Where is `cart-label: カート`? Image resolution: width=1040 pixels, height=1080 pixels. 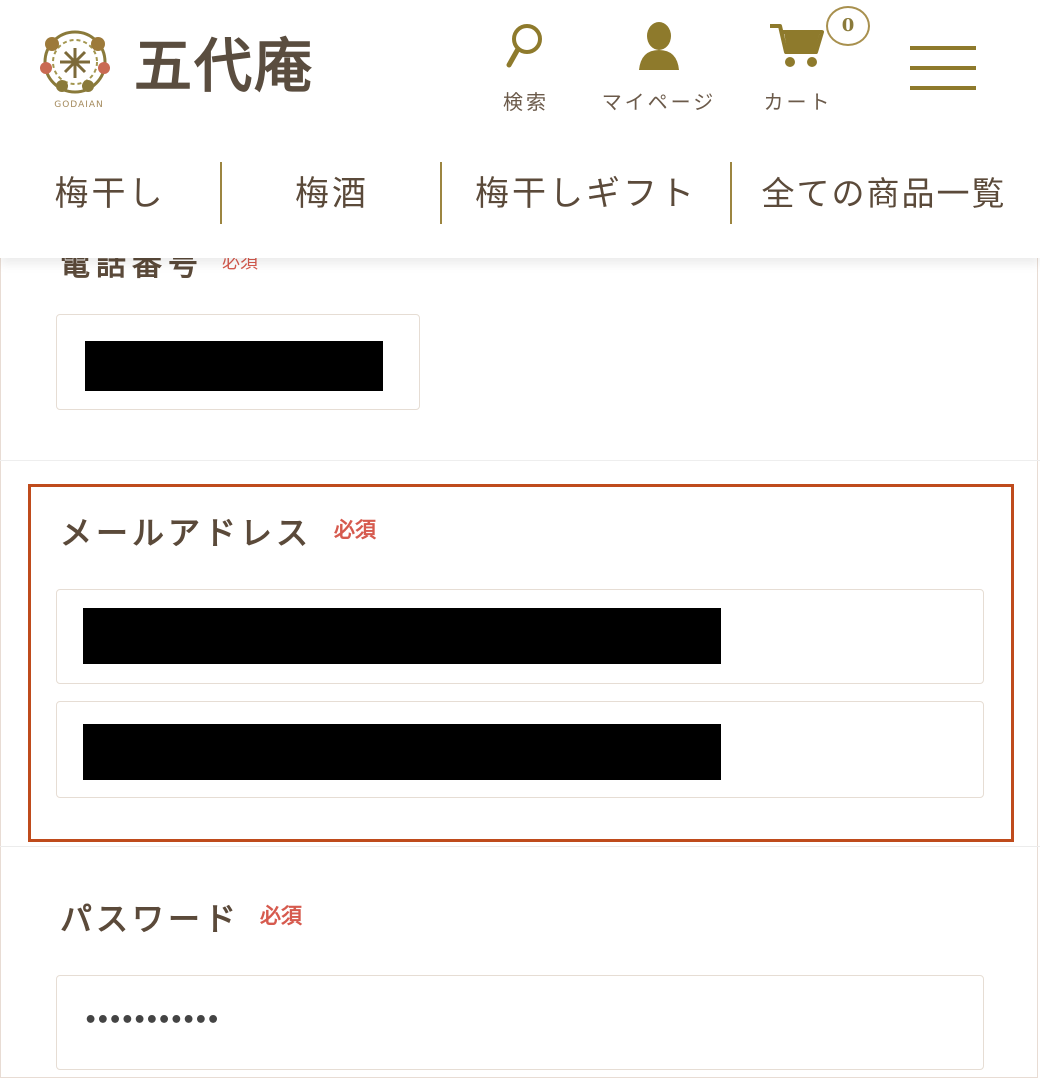 cart-label: カート is located at coordinates (798, 102).